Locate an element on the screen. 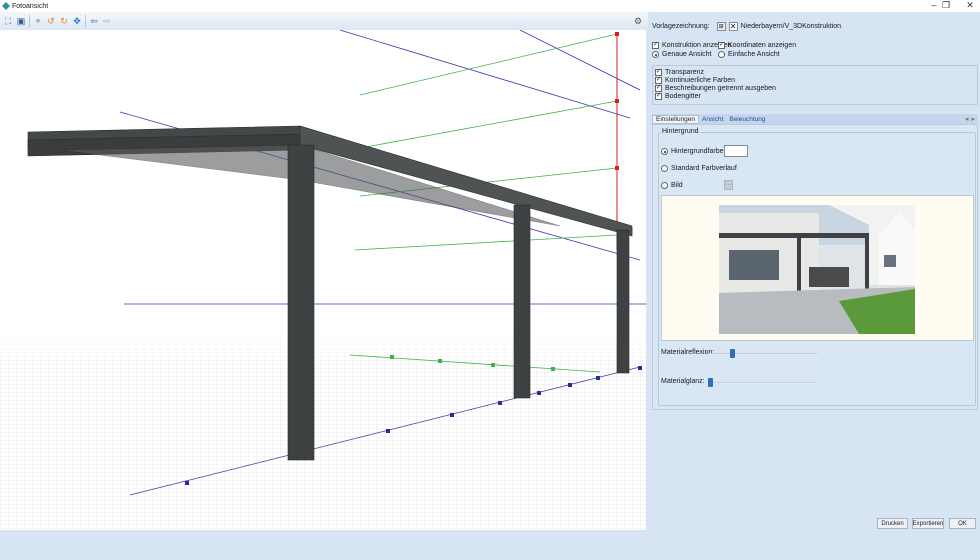 This screenshot has height=560, width=980. measure-icon: ⌖ is located at coordinates (38, 21).